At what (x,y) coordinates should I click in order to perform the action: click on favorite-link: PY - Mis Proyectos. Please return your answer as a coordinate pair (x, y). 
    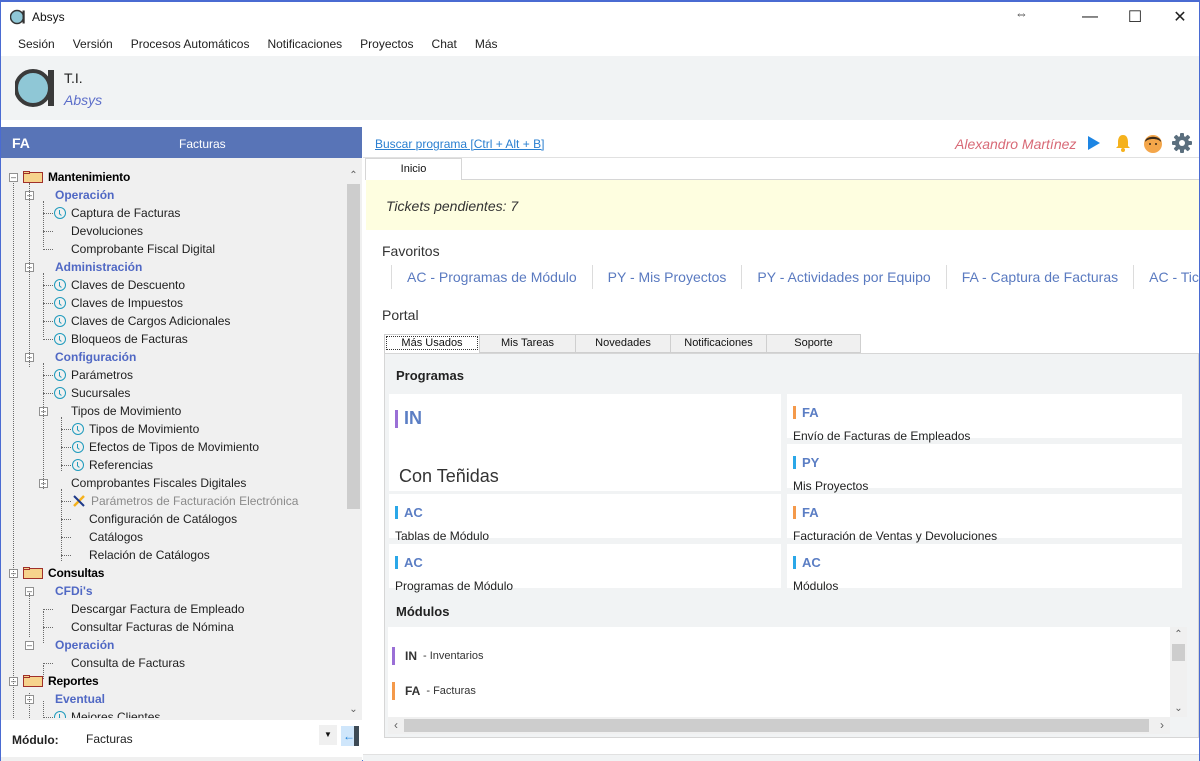
    Looking at the image, I should click on (666, 277).